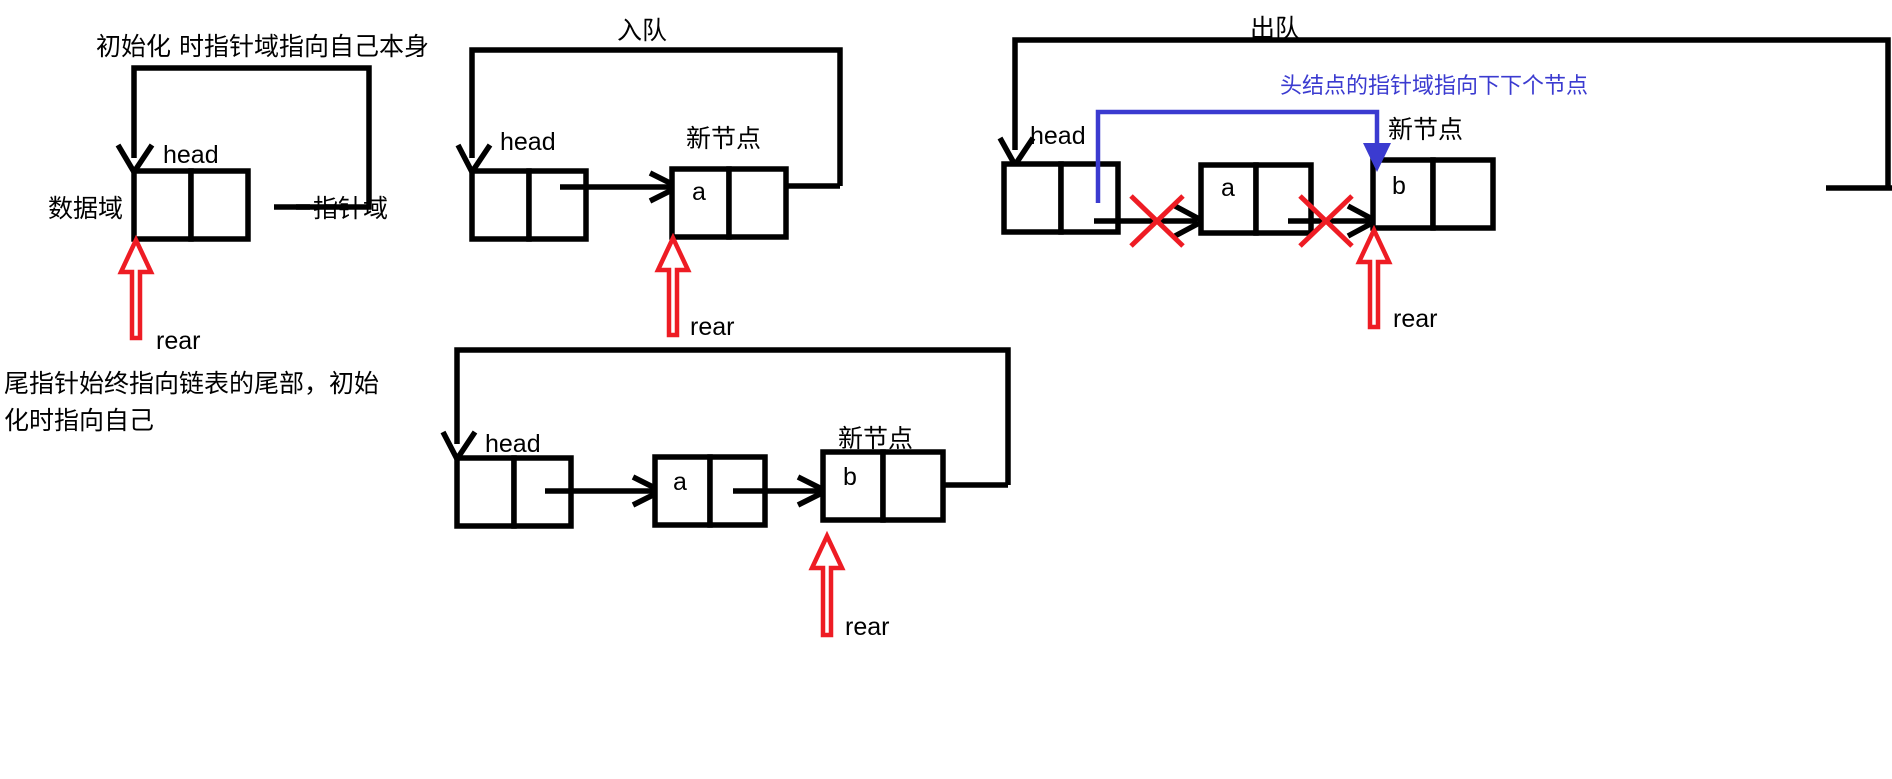  I want to click on deq-link-a-b-arrowhead, so click(1364, 221).